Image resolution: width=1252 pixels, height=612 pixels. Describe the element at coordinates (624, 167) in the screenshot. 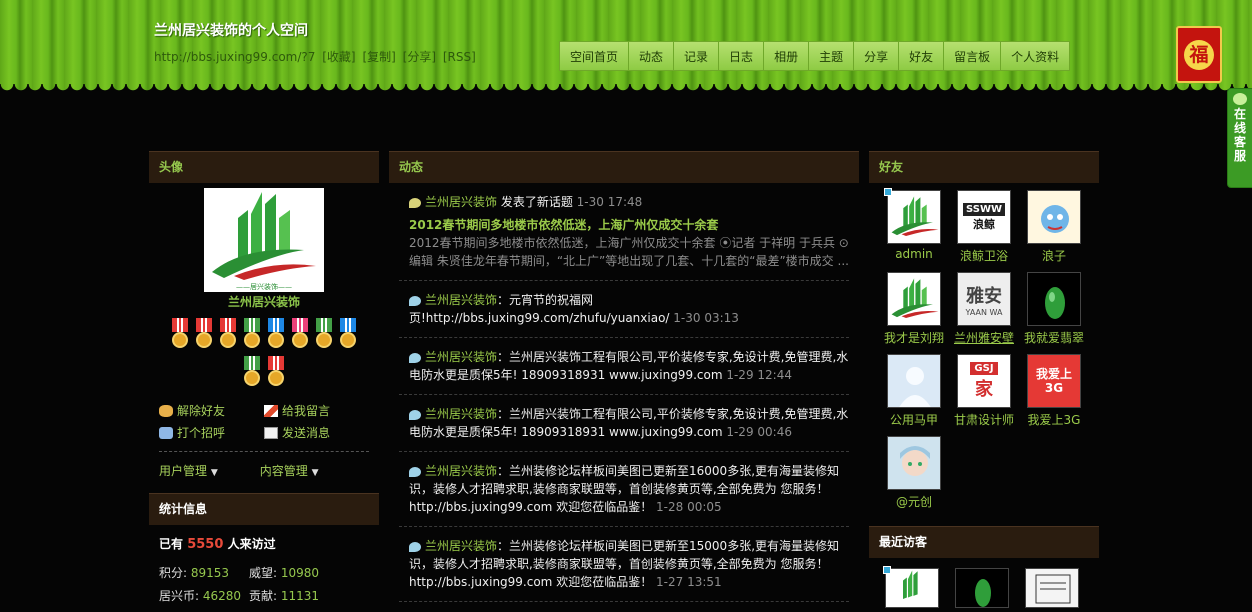

I see `feed-section-title: 动态` at that location.